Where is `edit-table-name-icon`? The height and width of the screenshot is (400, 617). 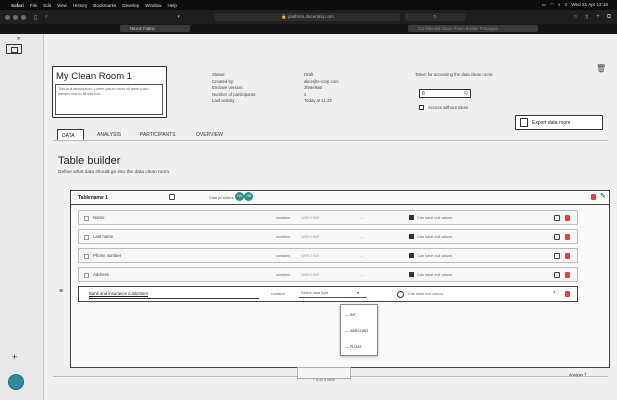
edit-table-name-icon is located at coordinates (172, 197).